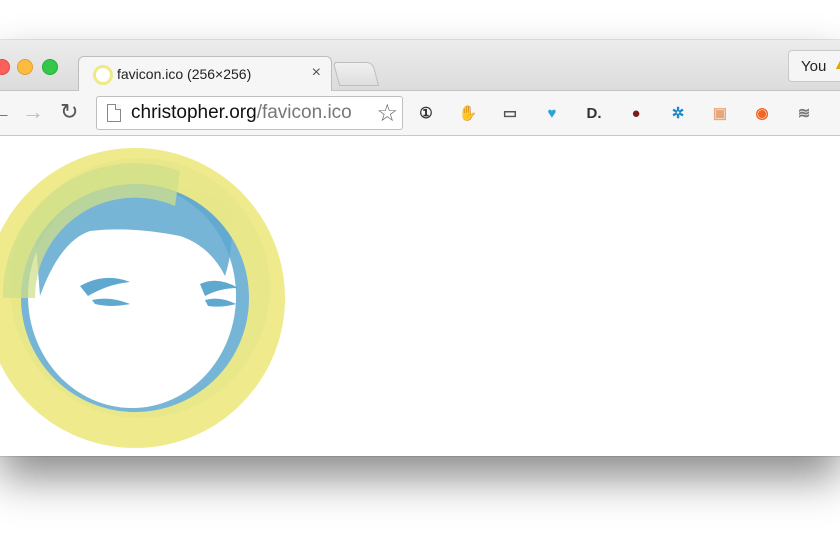  I want to click on new-tab-button, so click(356, 74).